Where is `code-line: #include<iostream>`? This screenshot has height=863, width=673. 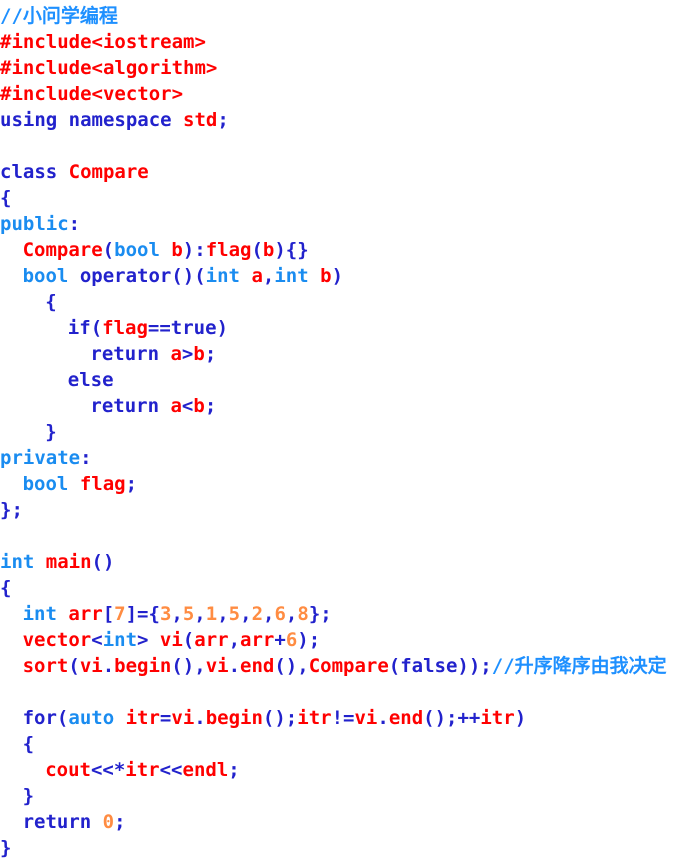 code-line: #include<iostream> is located at coordinates (336, 42).